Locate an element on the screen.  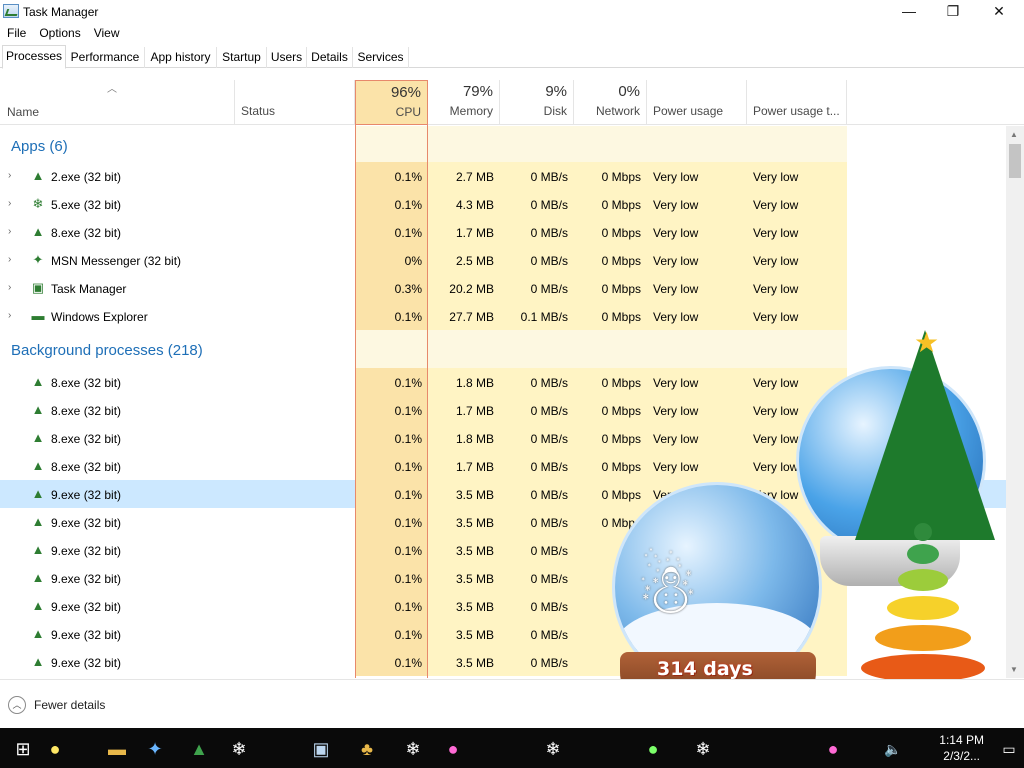
start-windows-icon: ⊞ is located at coordinates (23, 749).